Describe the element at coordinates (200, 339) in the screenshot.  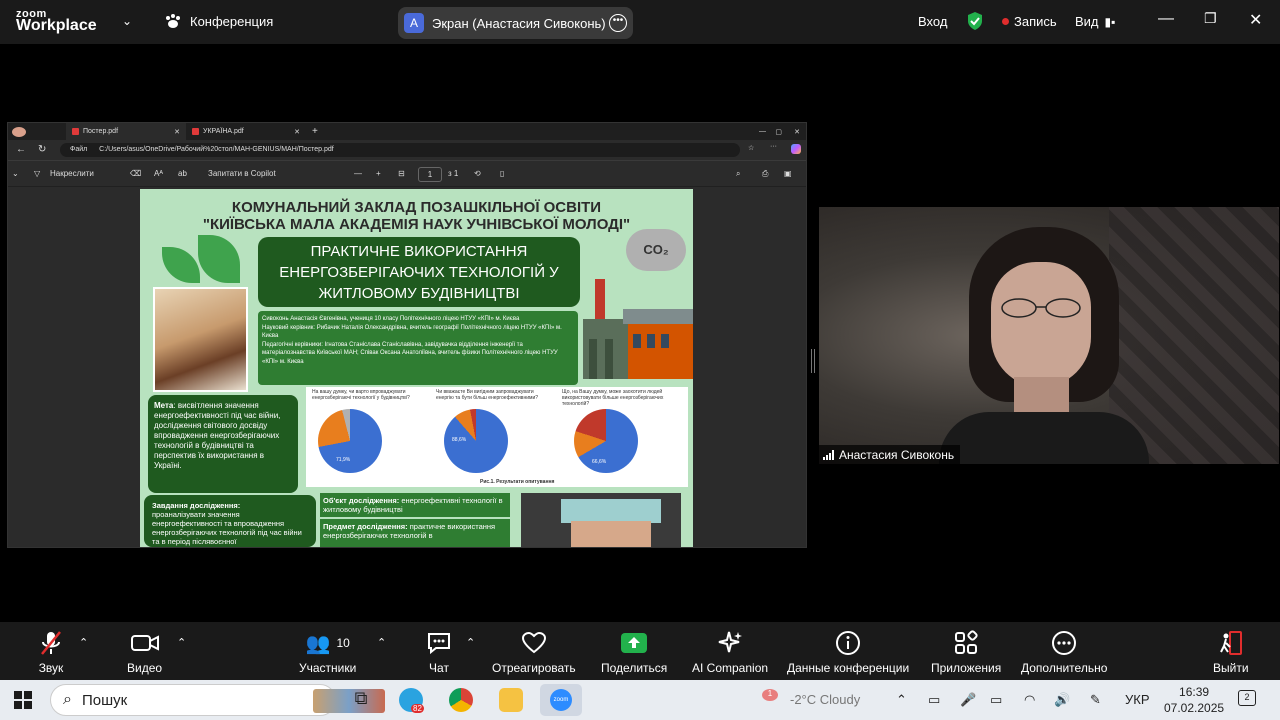
I see `author-photo` at that location.